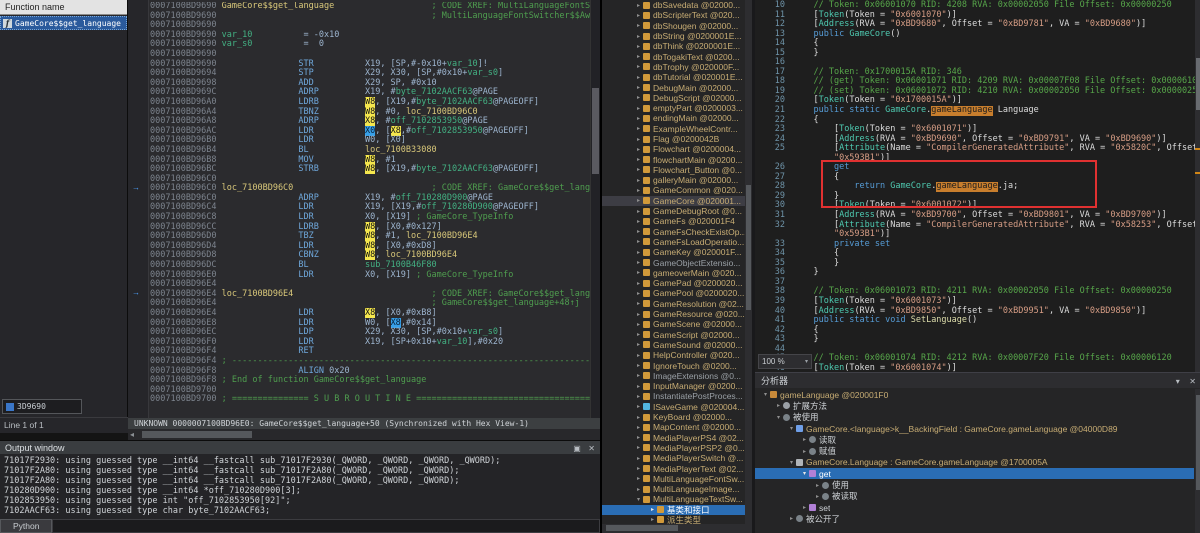 The height and width of the screenshot is (533, 1200). Describe the element at coordinates (49, 406) in the screenshot. I see `jump-address-input` at that location.